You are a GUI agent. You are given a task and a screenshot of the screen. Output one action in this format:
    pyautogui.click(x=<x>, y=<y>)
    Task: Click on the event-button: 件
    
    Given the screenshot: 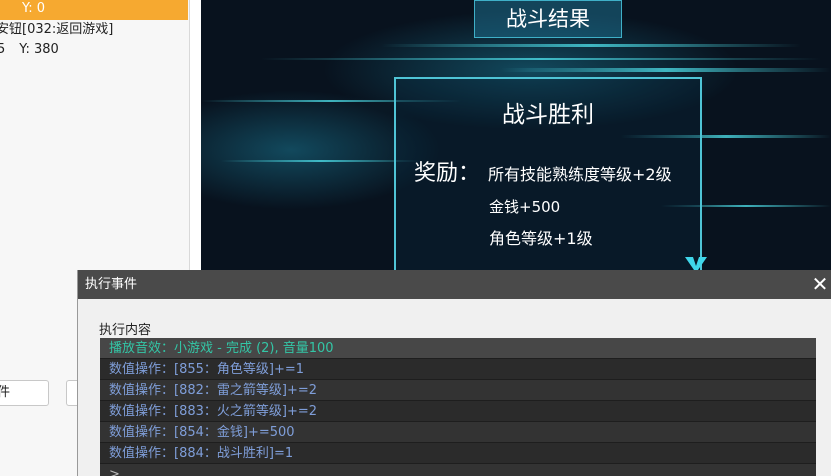 What is the action you would take?
    pyautogui.click(x=24, y=393)
    